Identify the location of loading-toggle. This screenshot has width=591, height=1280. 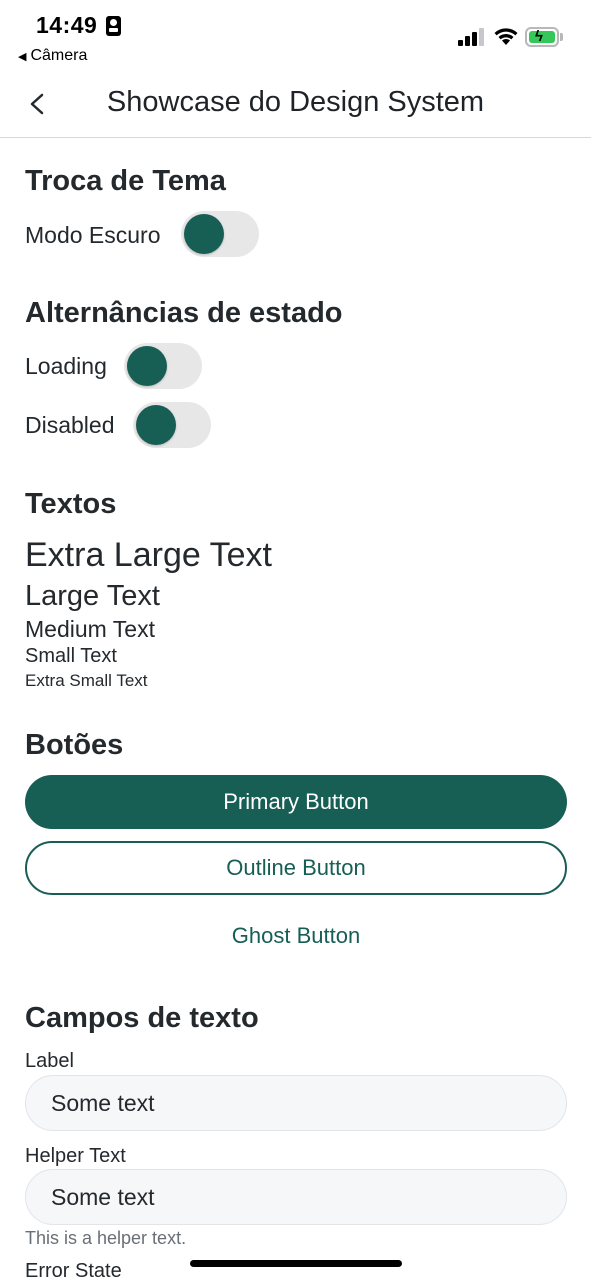
(163, 366).